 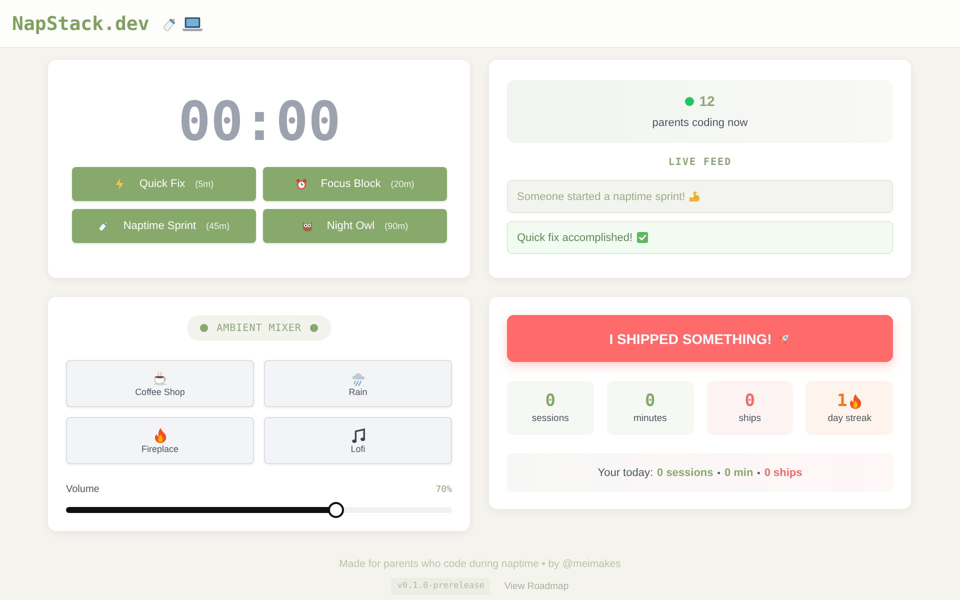 What do you see at coordinates (700, 123) in the screenshot?
I see `live-caption: parents coding now` at bounding box center [700, 123].